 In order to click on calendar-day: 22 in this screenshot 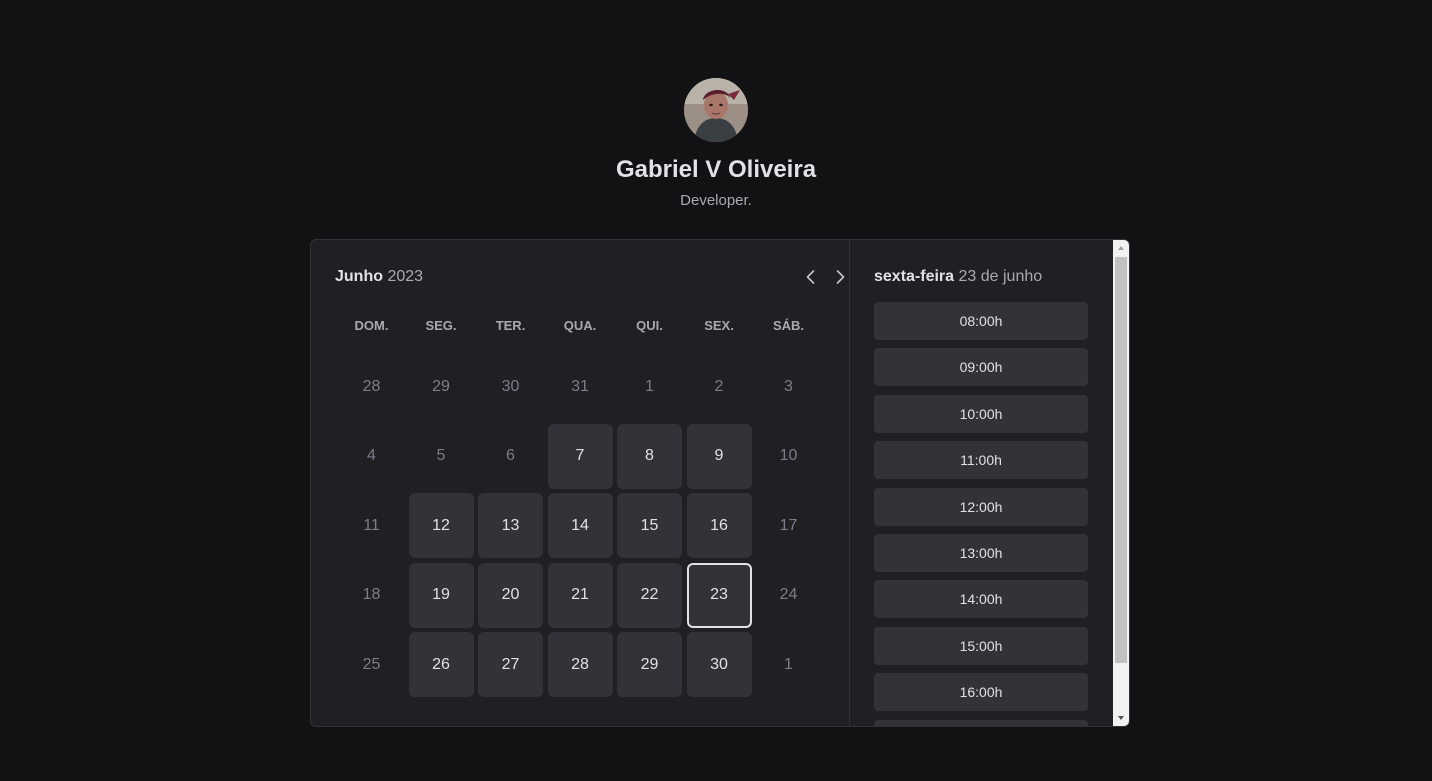, I will do `click(649, 595)`.